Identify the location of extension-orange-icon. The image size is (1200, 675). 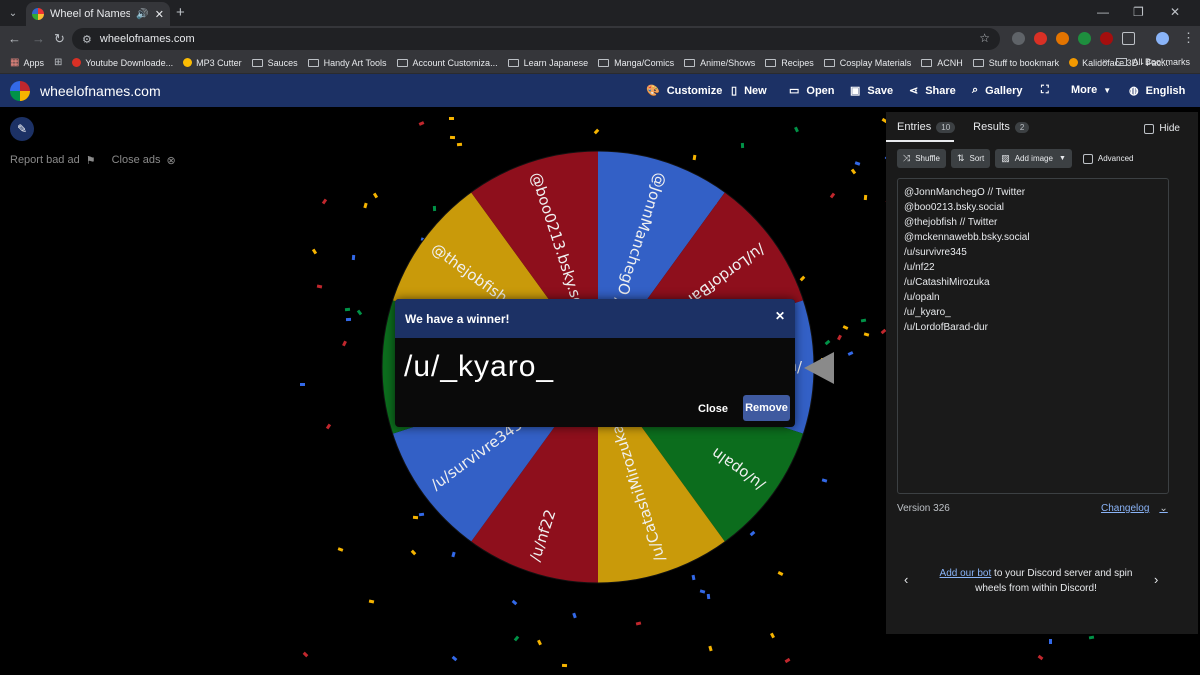
(1062, 38).